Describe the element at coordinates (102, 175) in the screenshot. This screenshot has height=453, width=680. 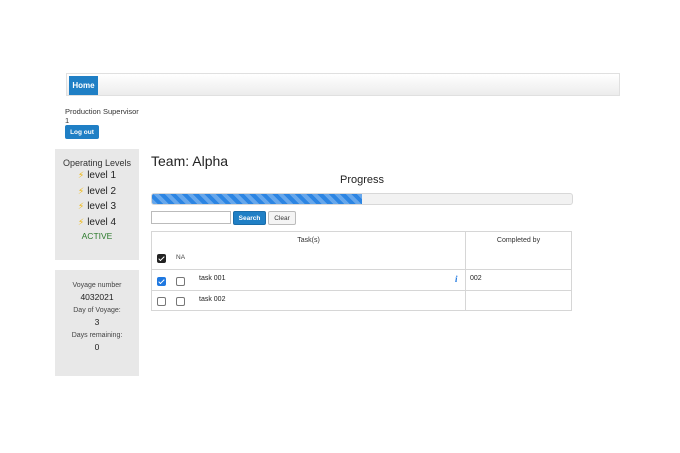
I see `level-label: level 1` at that location.